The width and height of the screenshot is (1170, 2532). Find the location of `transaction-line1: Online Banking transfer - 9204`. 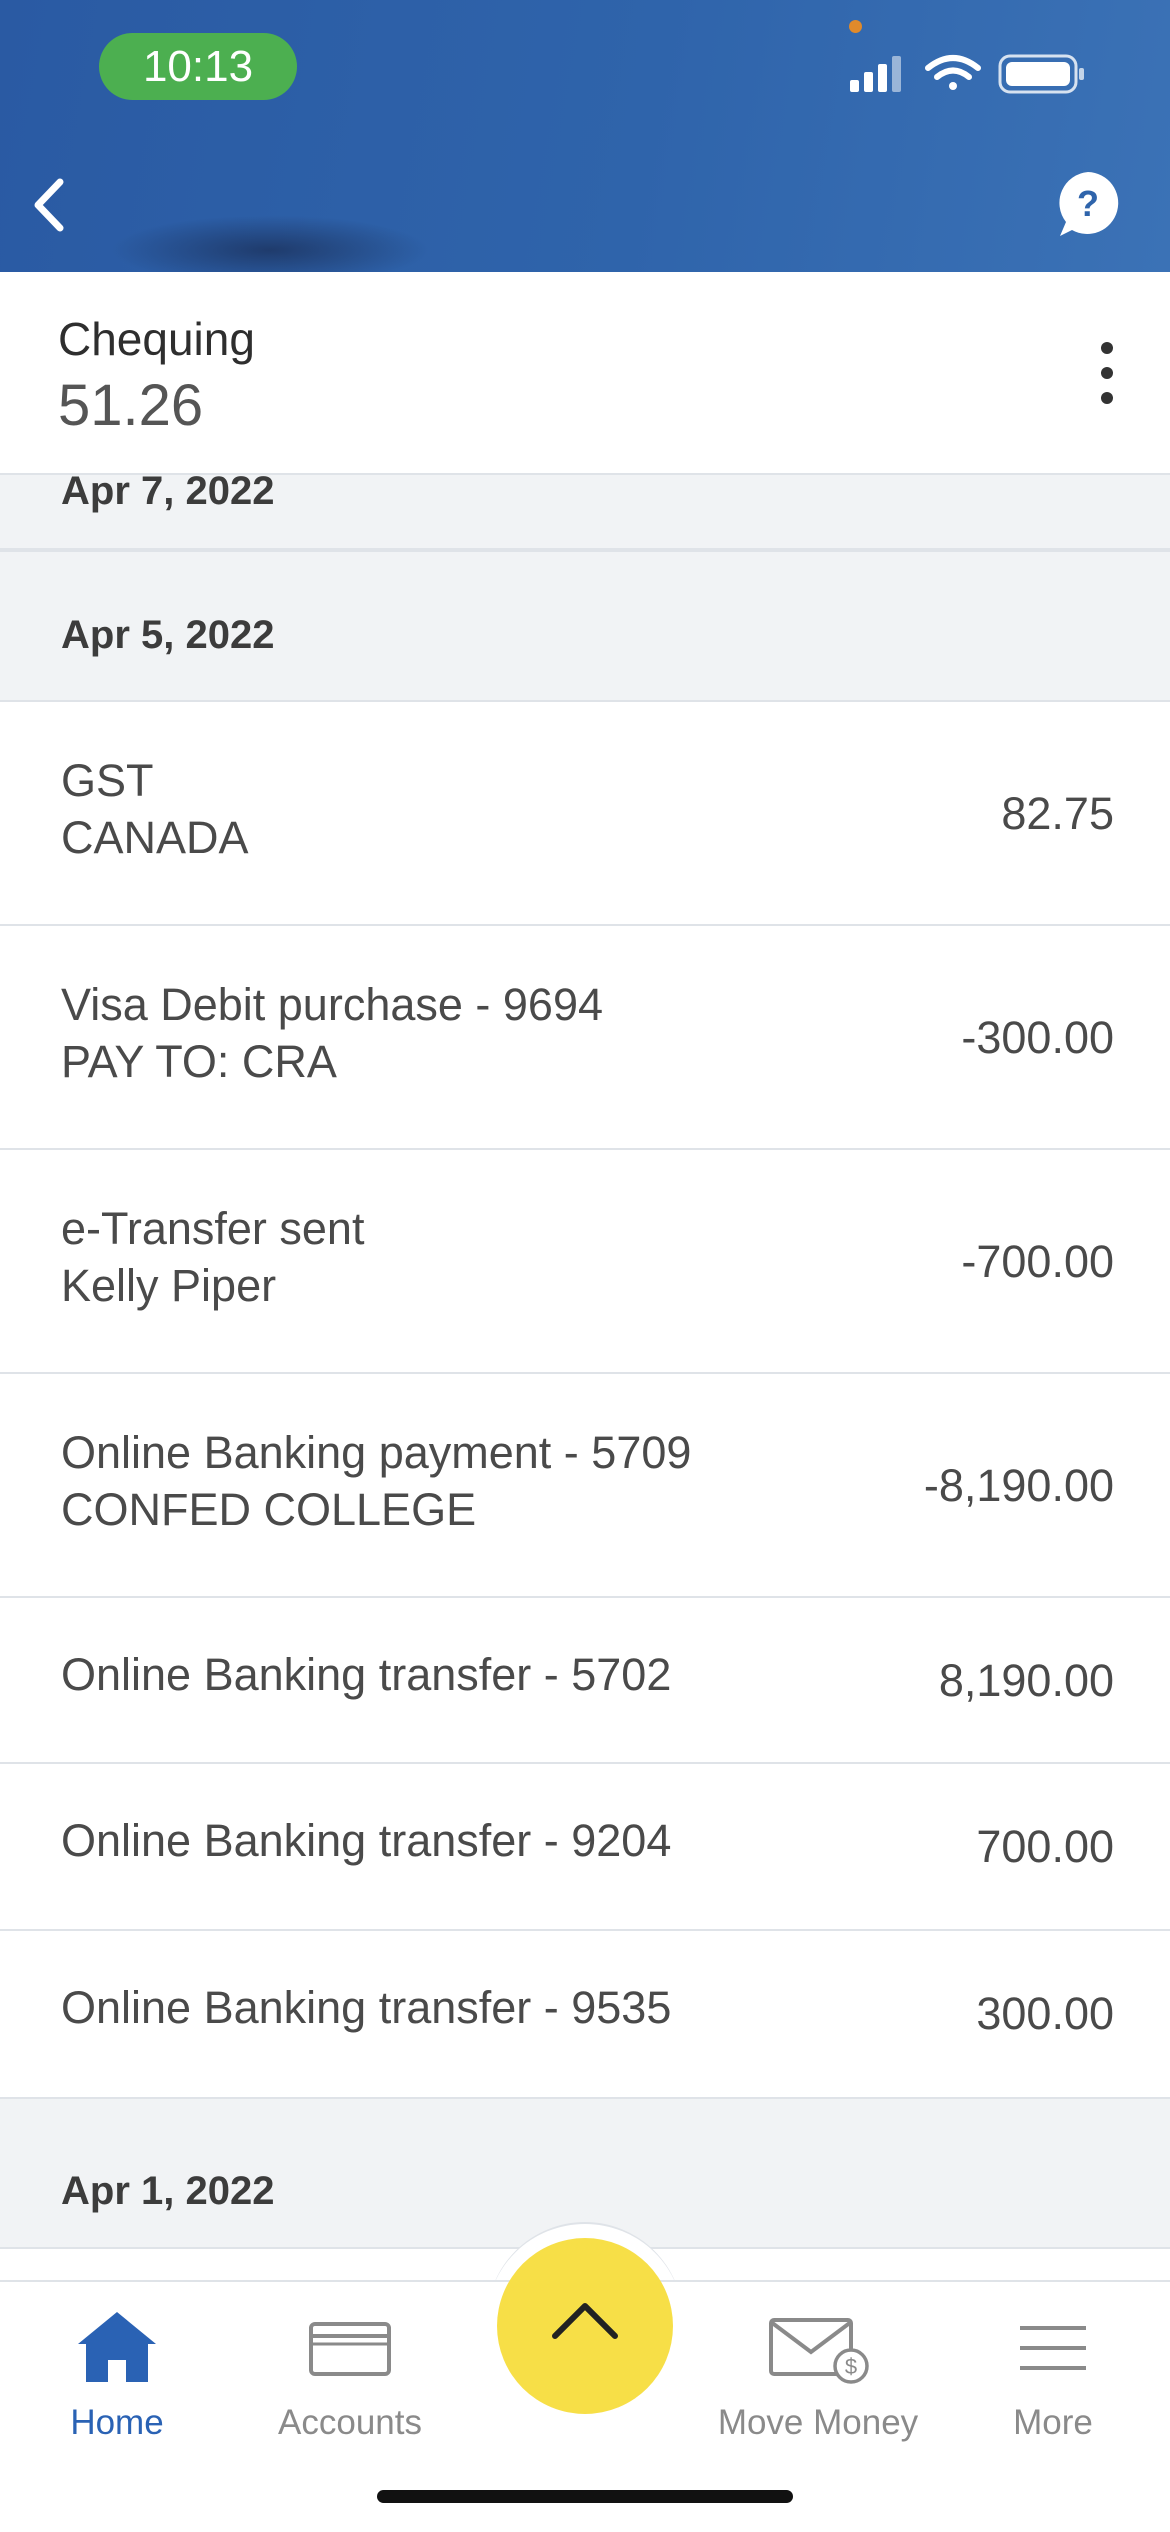

transaction-line1: Online Banking transfer - 9204 is located at coordinates (366, 1840).